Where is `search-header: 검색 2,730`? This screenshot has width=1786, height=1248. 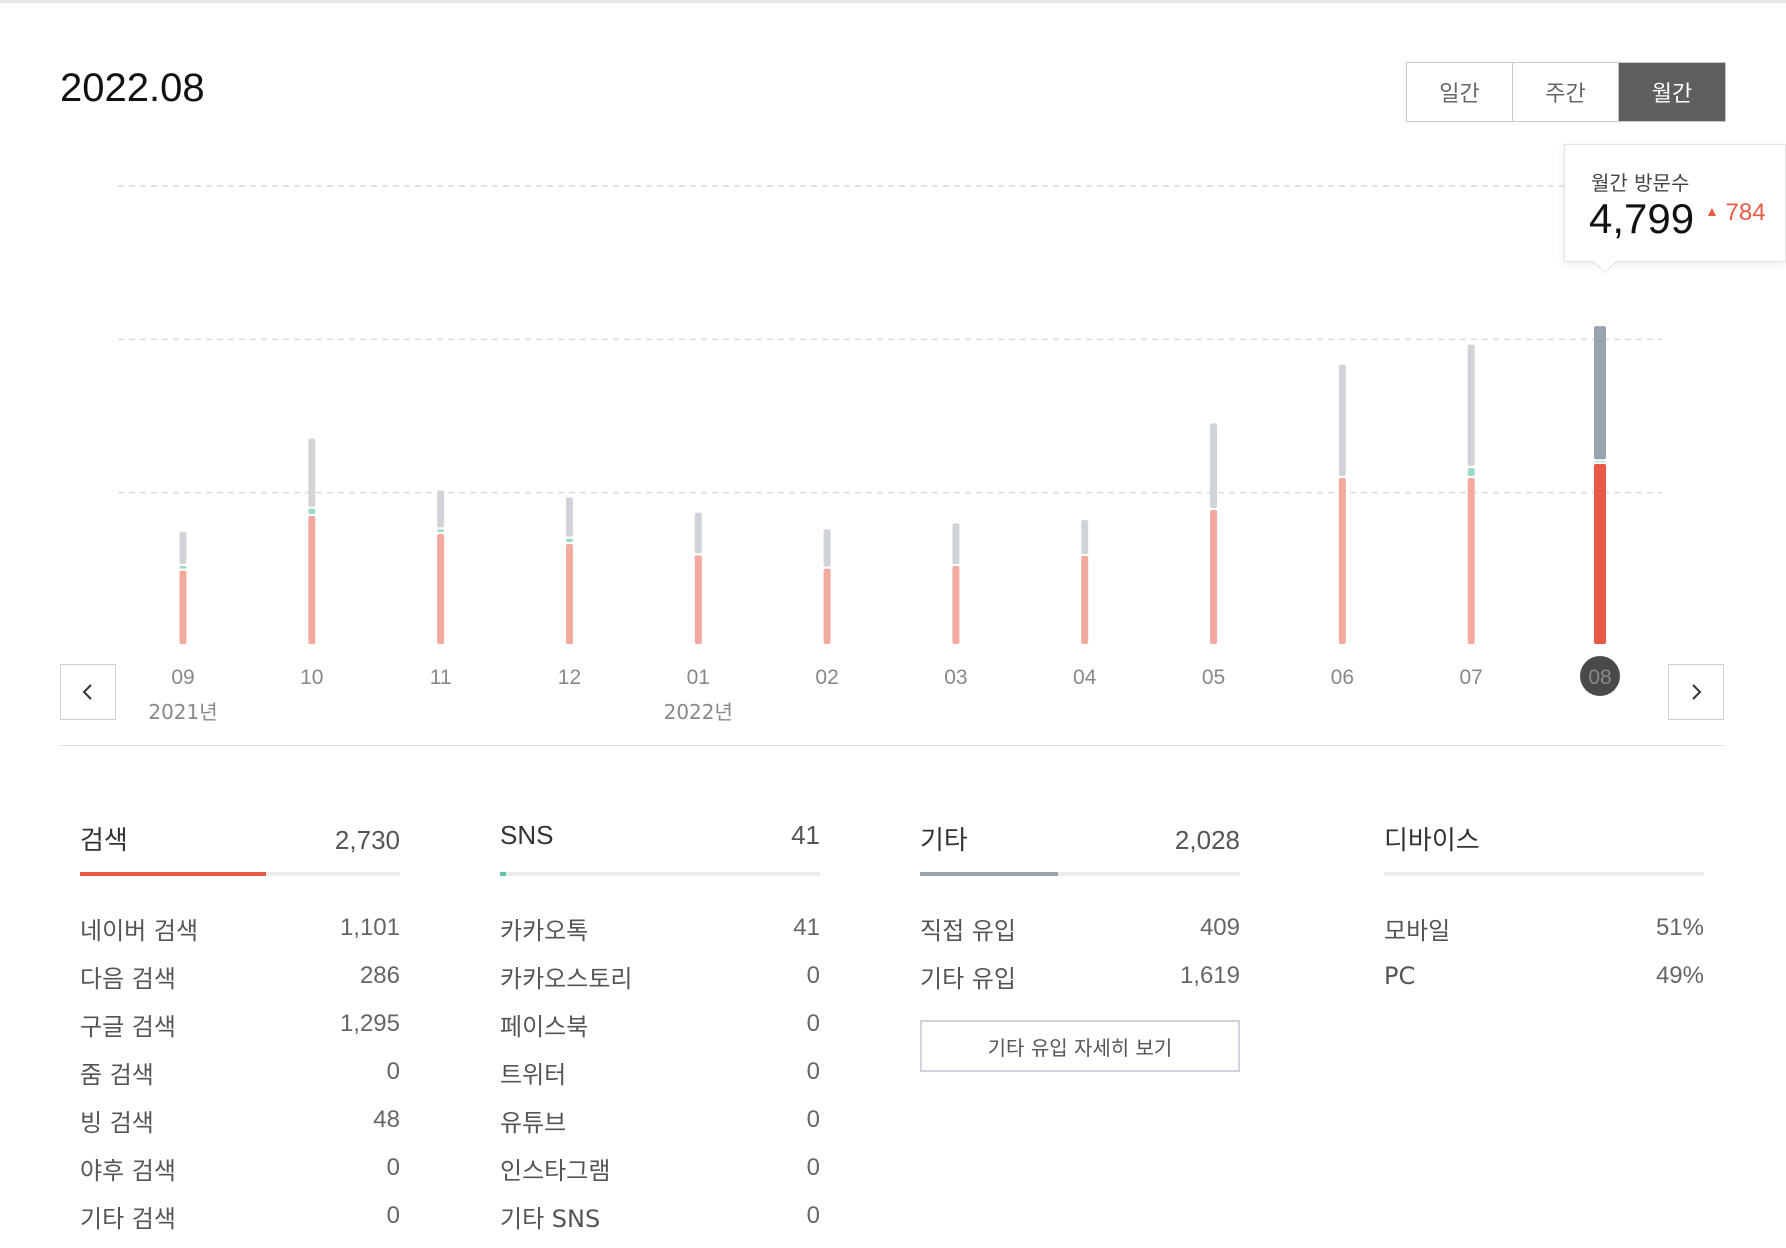
search-header: 검색 2,730 is located at coordinates (240, 840).